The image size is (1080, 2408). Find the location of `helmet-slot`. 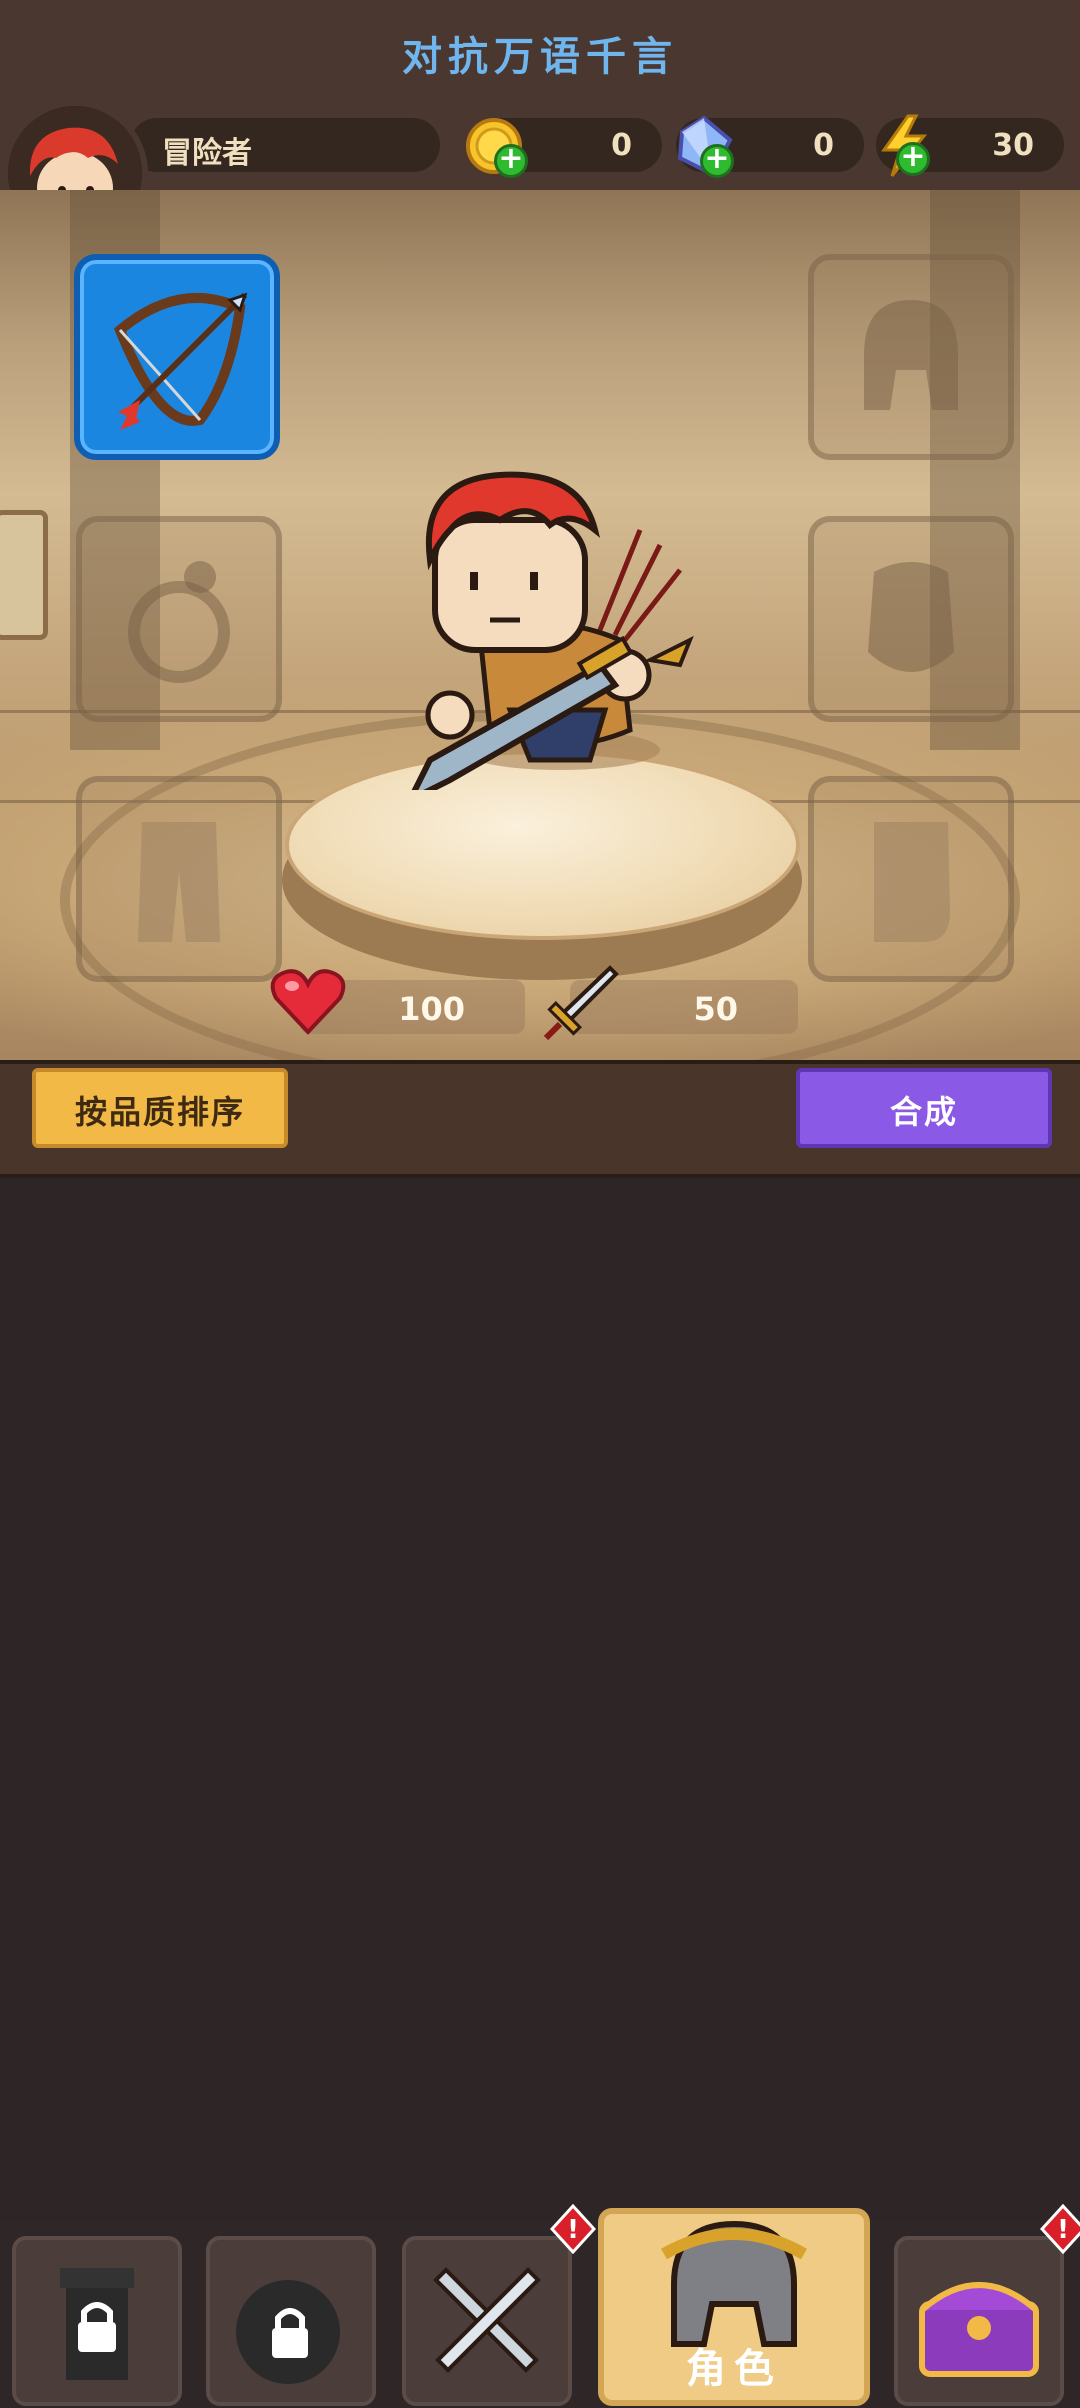

helmet-slot is located at coordinates (911, 357).